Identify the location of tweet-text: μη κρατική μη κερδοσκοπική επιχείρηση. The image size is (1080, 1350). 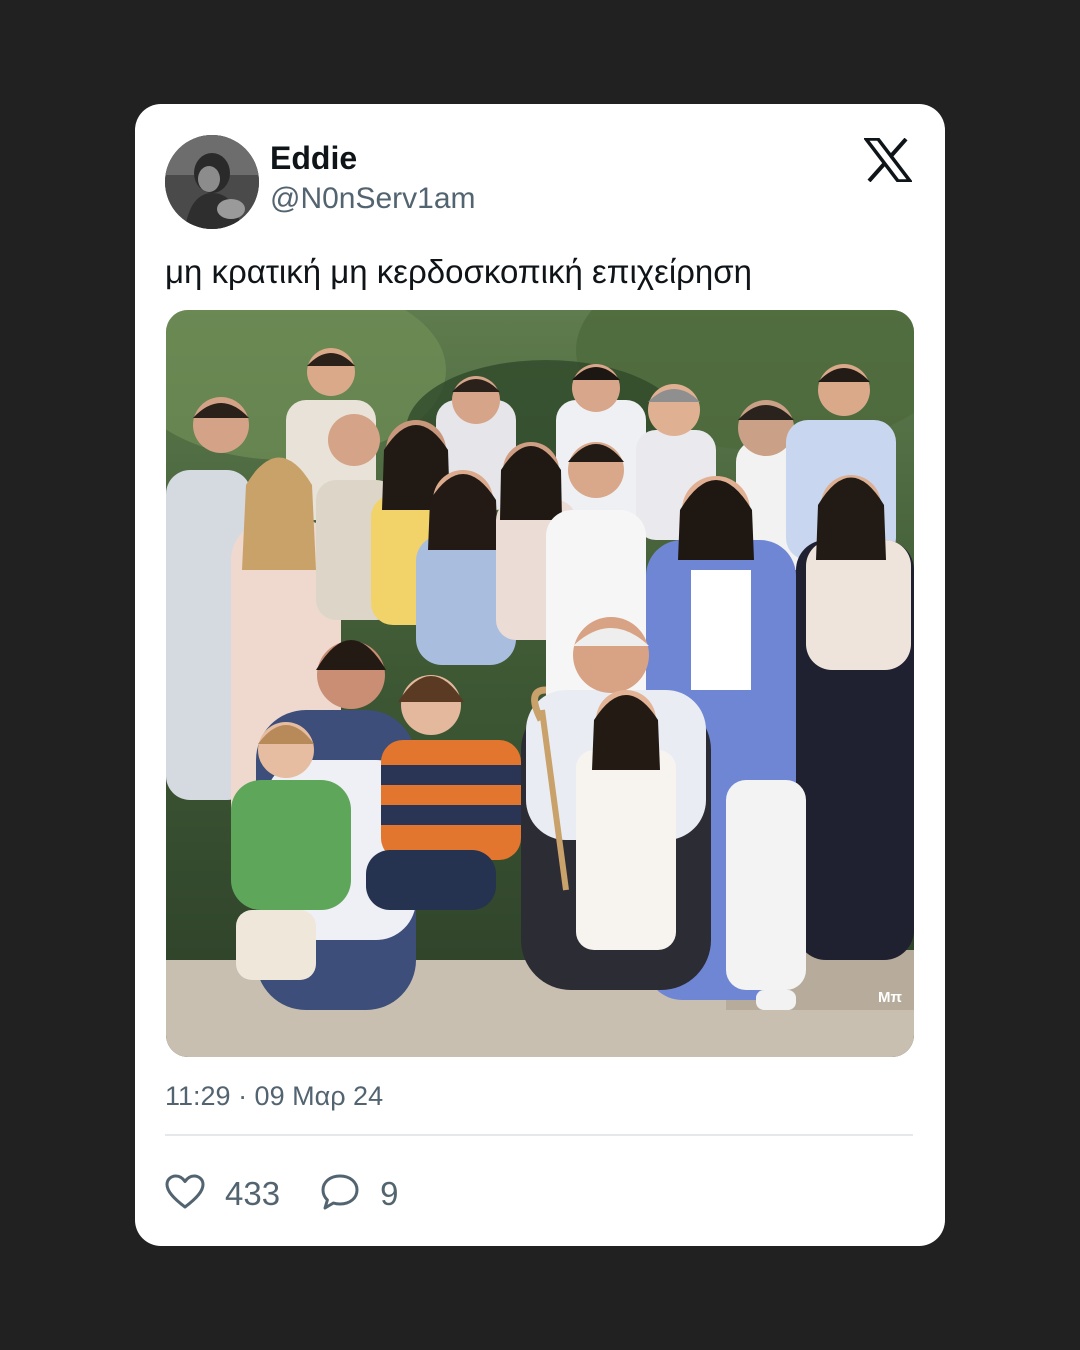
(459, 271).